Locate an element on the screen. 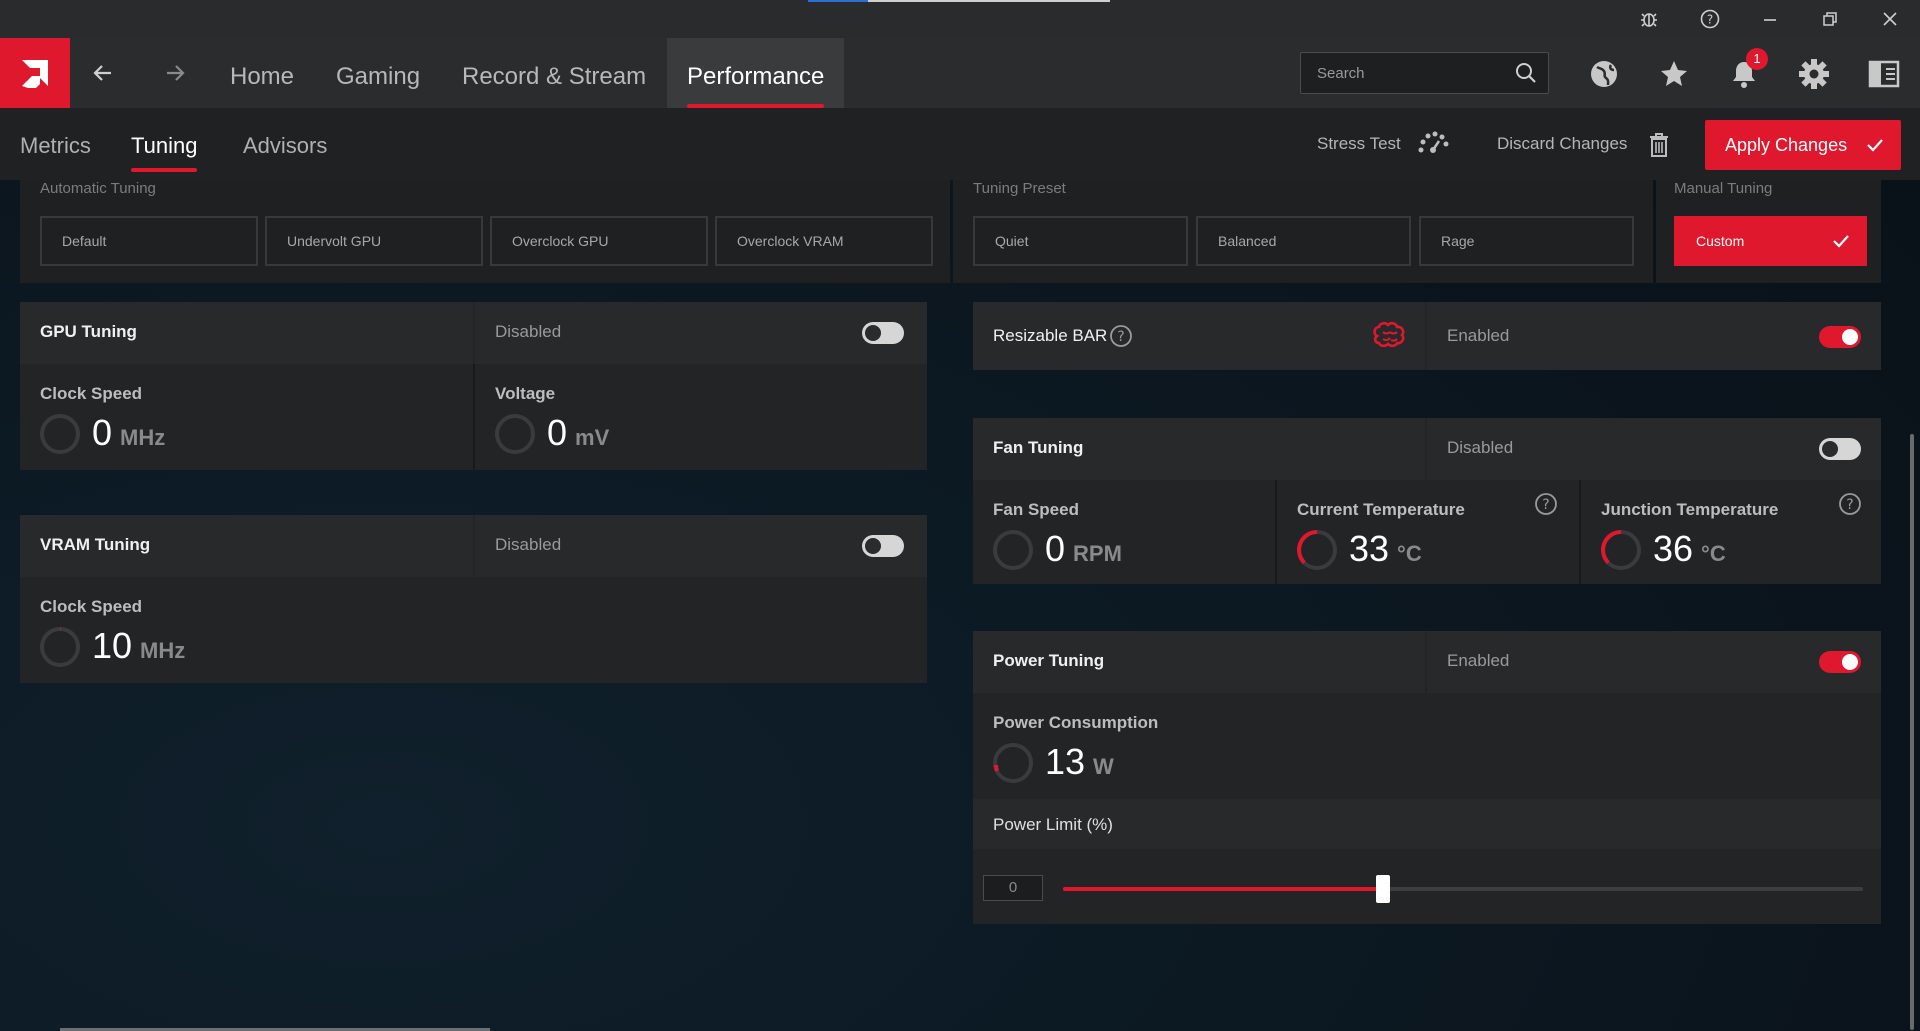  tuning-preset-label: Tuning Preset is located at coordinates (1019, 188).